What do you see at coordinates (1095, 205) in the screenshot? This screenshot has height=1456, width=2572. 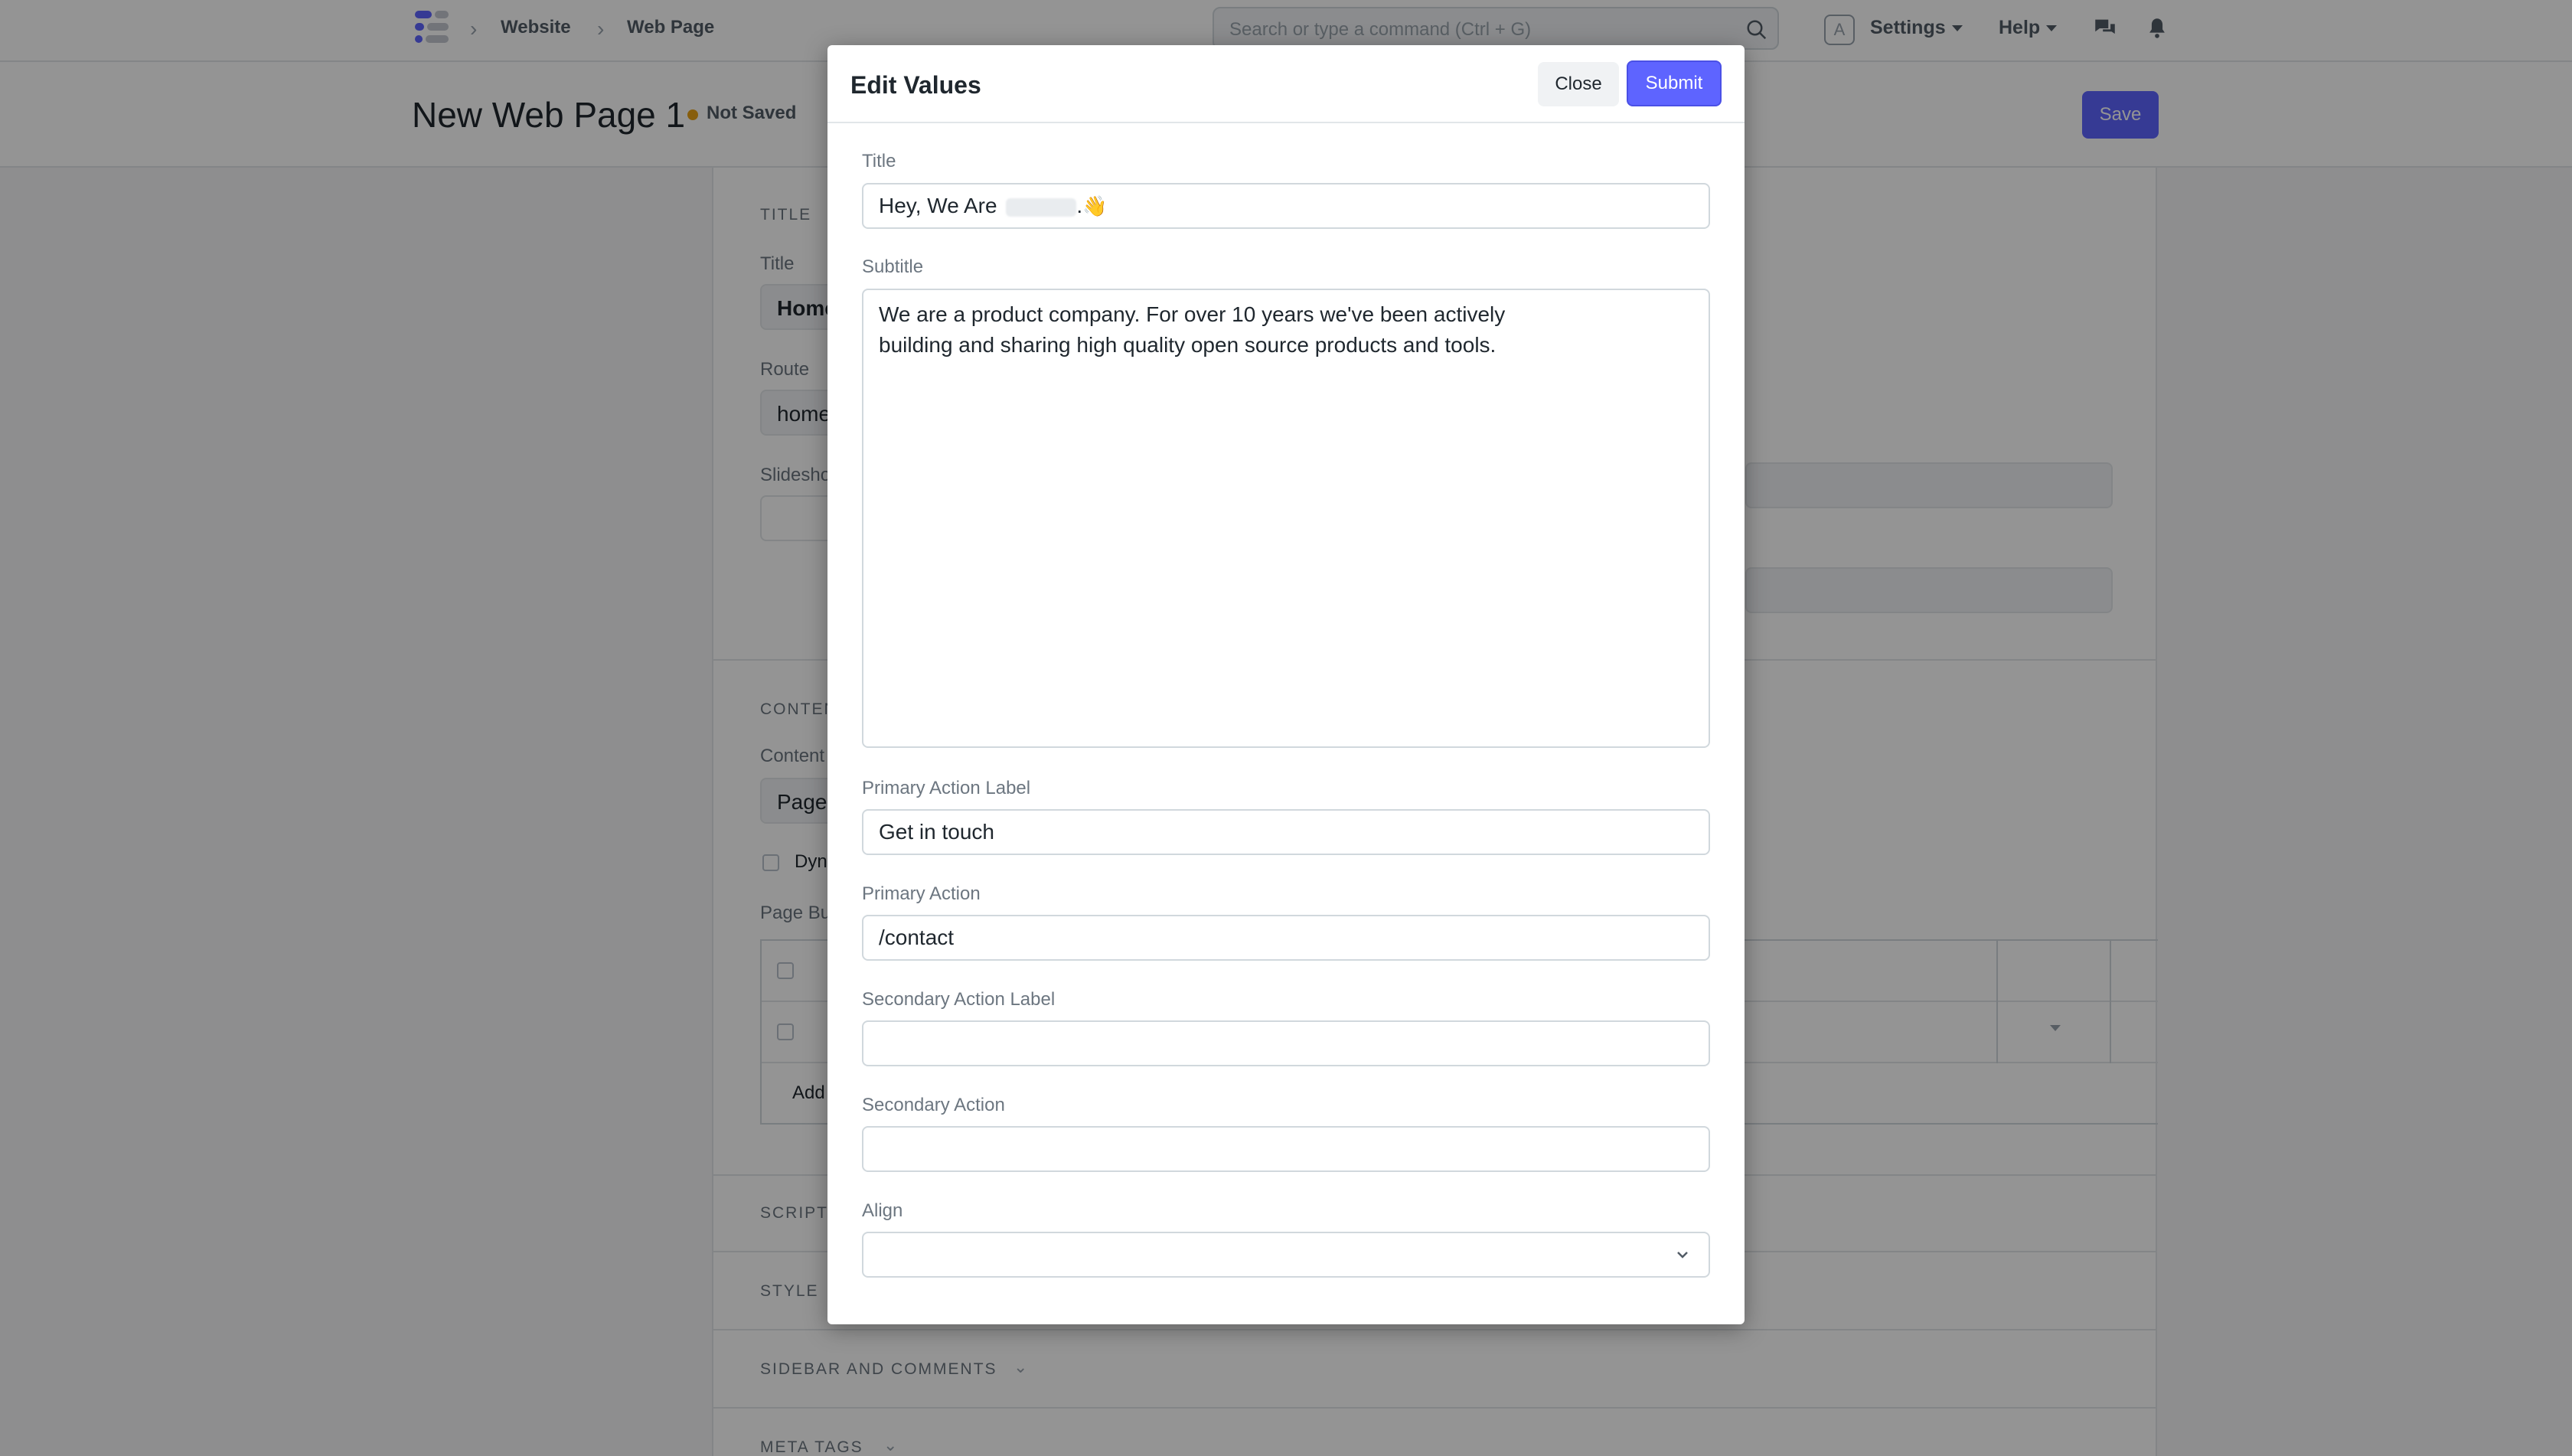 I see `waving-hand-emoji: 👋` at bounding box center [1095, 205].